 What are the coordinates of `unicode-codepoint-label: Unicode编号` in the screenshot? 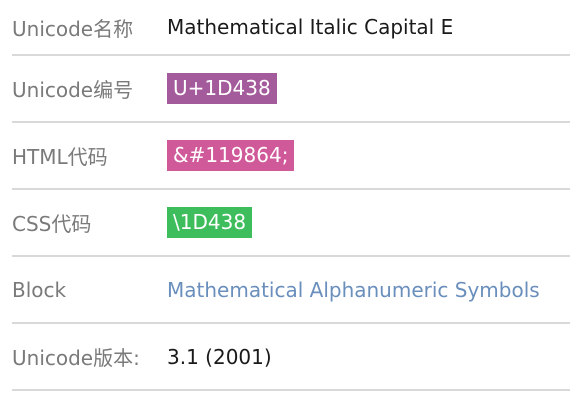 It's located at (73, 90).